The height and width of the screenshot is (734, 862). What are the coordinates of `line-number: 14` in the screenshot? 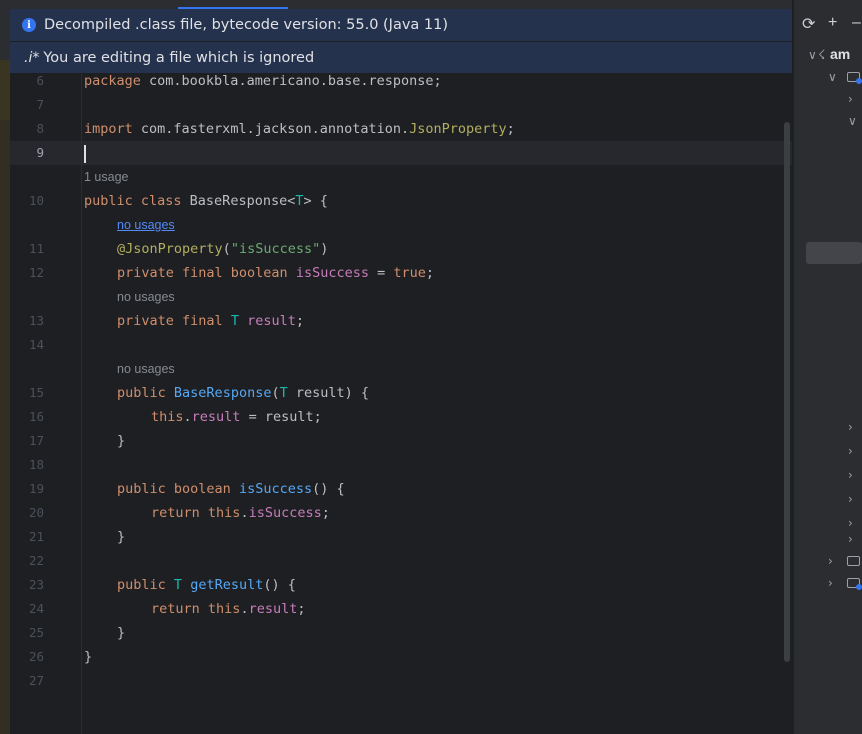 It's located at (36, 344).